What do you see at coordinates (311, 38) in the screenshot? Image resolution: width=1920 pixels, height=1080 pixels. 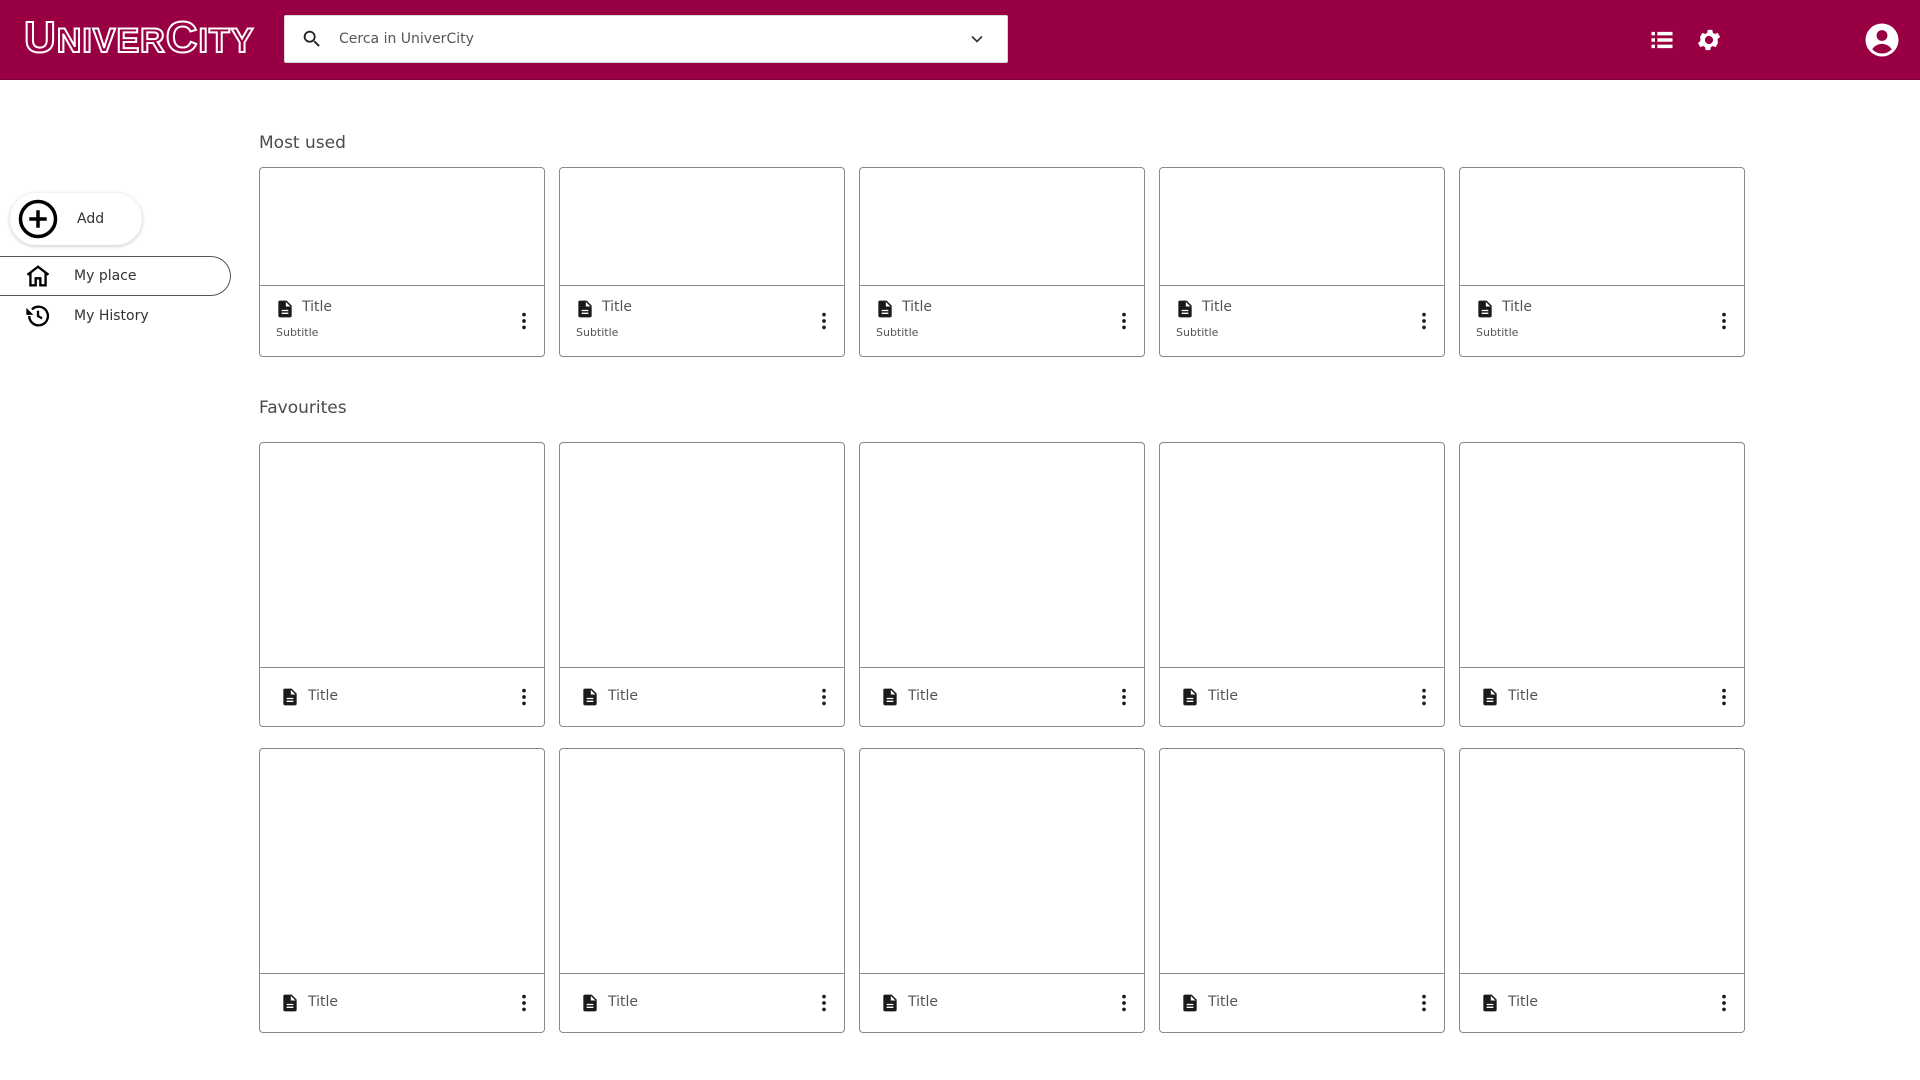 I see `search-icon` at bounding box center [311, 38].